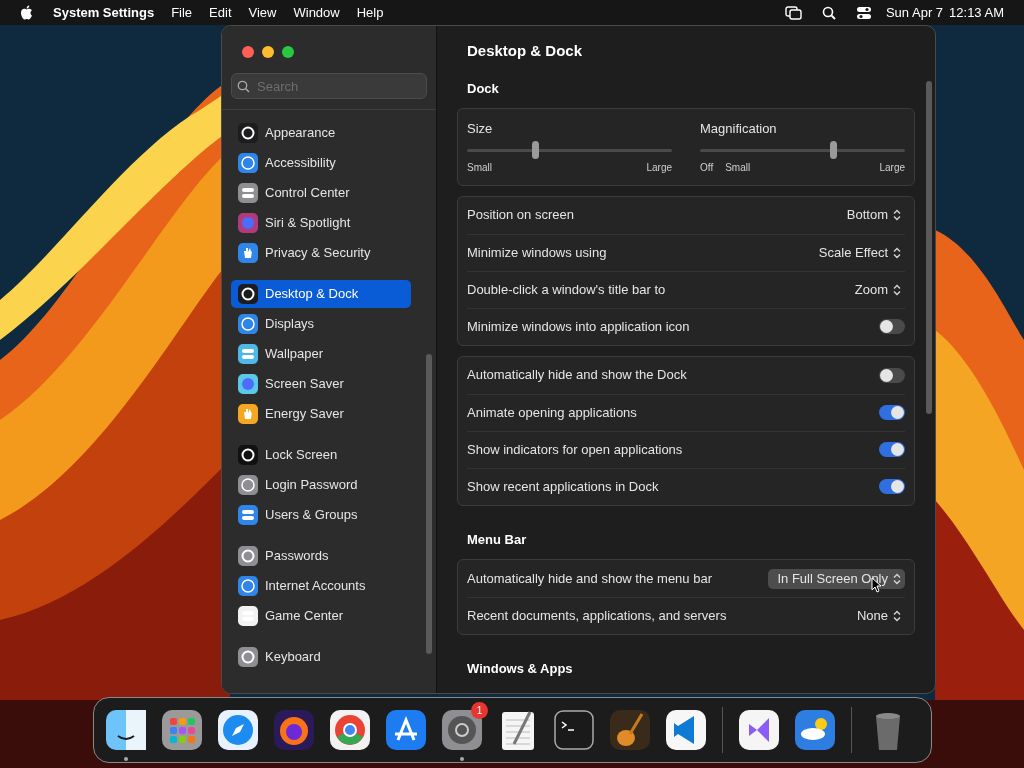  I want to click on sidebar-item: Desktop & Dock, so click(321, 294).